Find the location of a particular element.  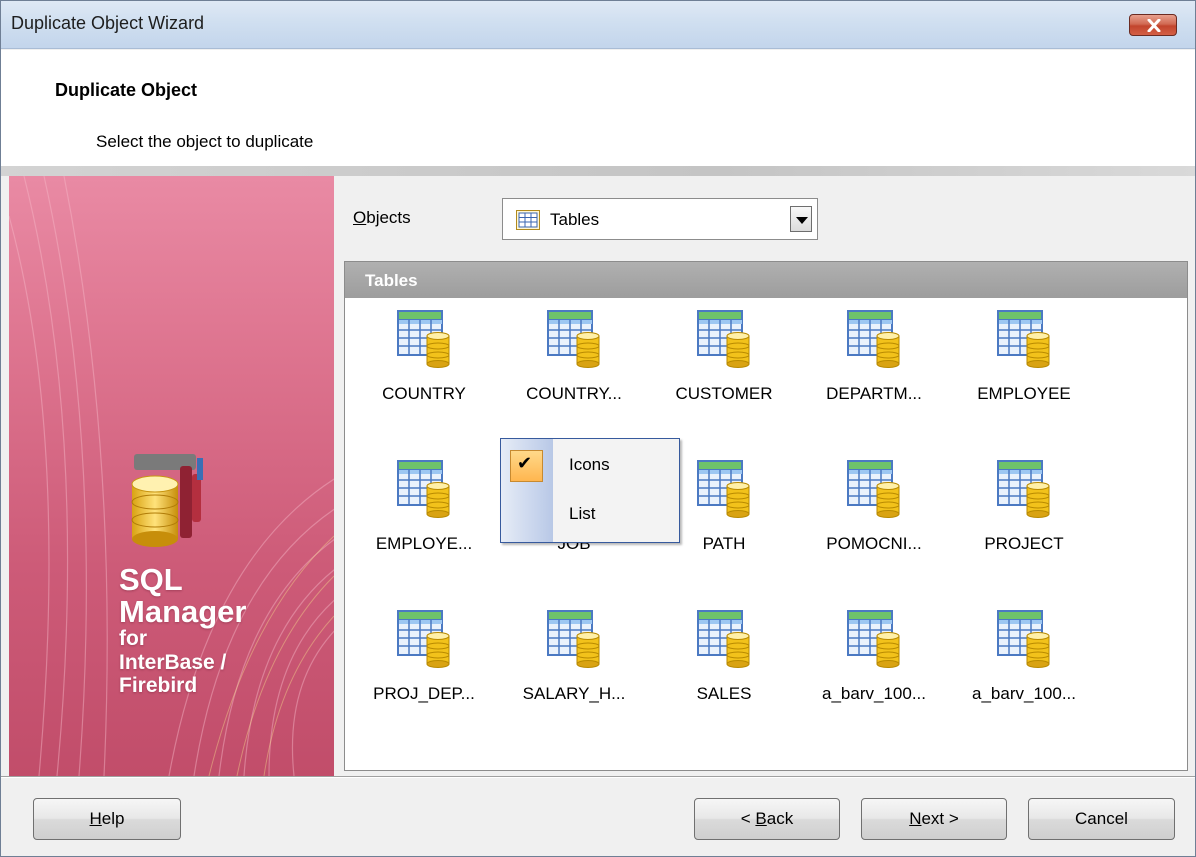

chevron-down-icon is located at coordinates (802, 220).